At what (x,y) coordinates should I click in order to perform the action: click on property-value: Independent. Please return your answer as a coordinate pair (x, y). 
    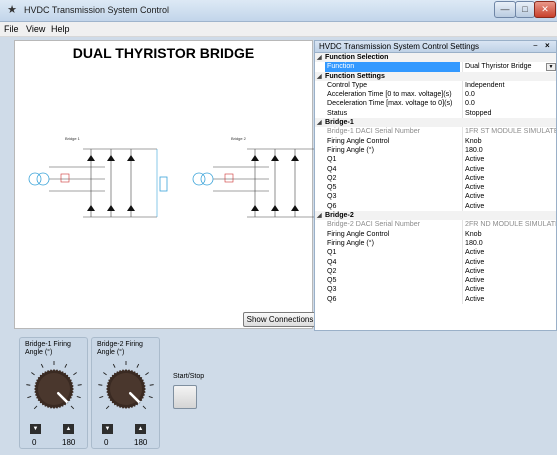
    Looking at the image, I should click on (484, 85).